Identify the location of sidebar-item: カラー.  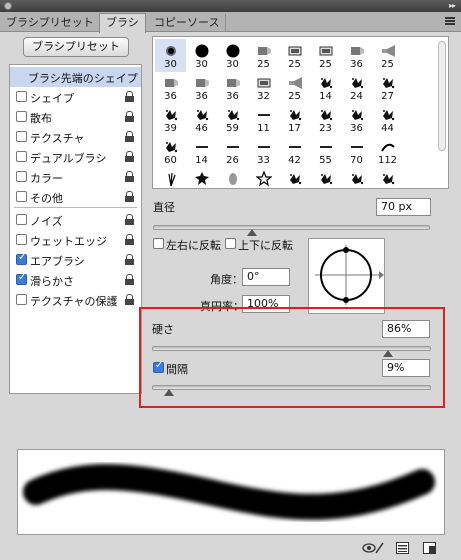
(75, 177).